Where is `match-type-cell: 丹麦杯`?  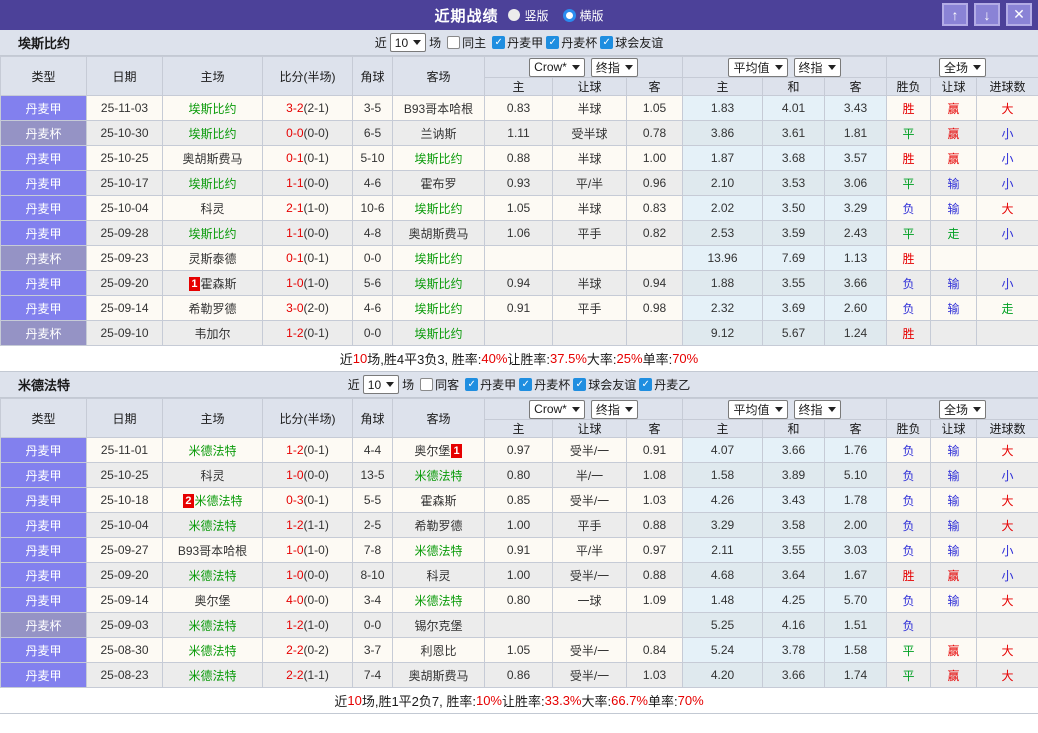 match-type-cell: 丹麦杯 is located at coordinates (43, 133).